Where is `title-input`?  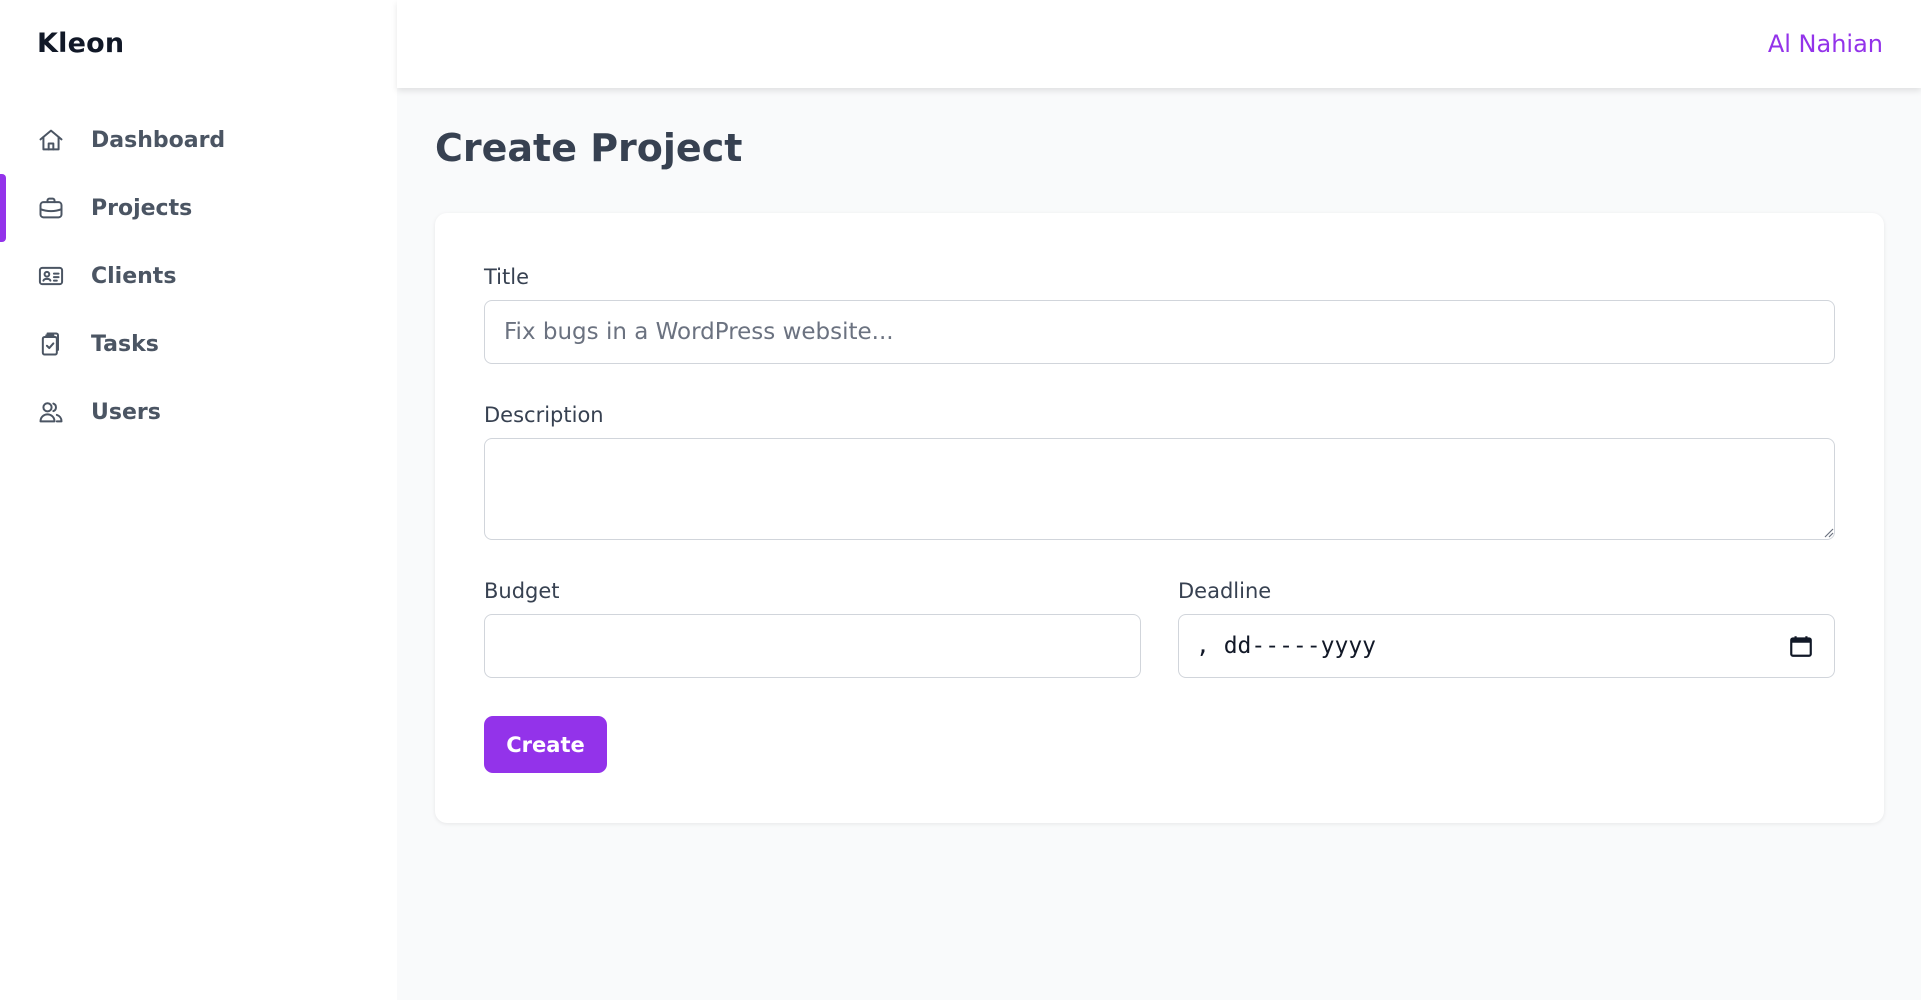 title-input is located at coordinates (1159, 332).